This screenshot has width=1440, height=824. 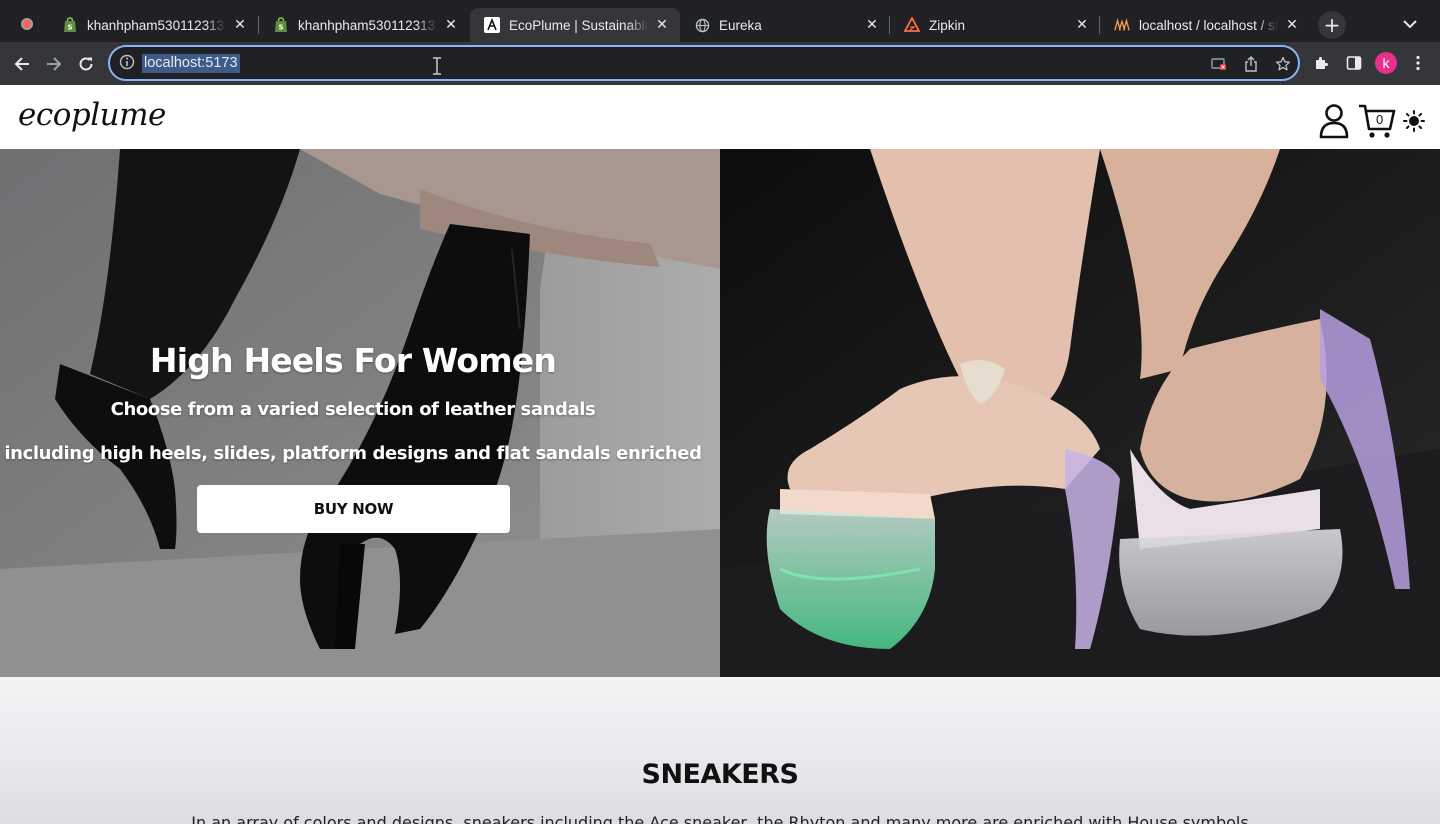 I want to click on tab-phpmyadmin: localhost / localhost / sto ✕, so click(x=1205, y=25).